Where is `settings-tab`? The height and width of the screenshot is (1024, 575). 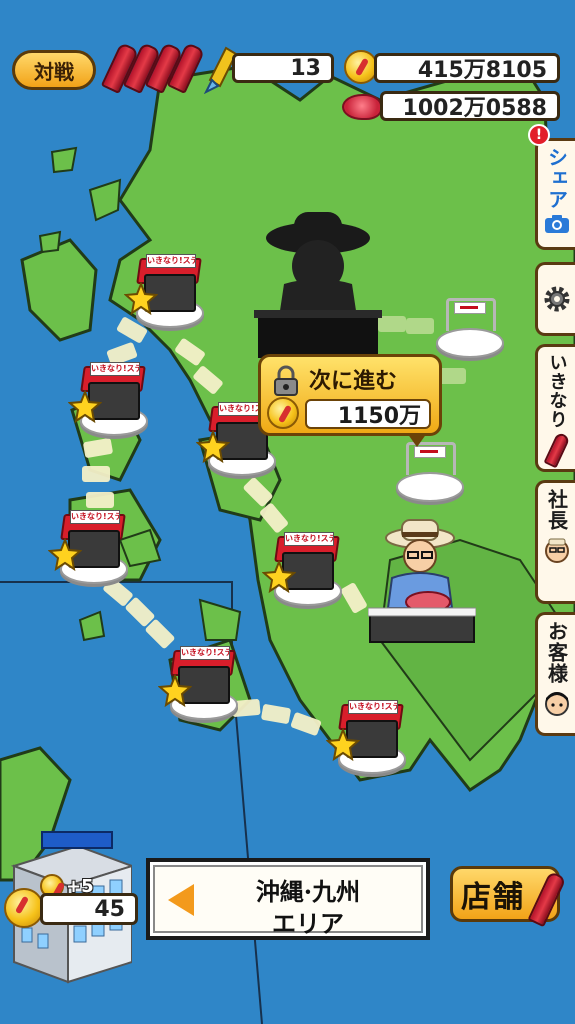
settings-tab is located at coordinates (555, 299).